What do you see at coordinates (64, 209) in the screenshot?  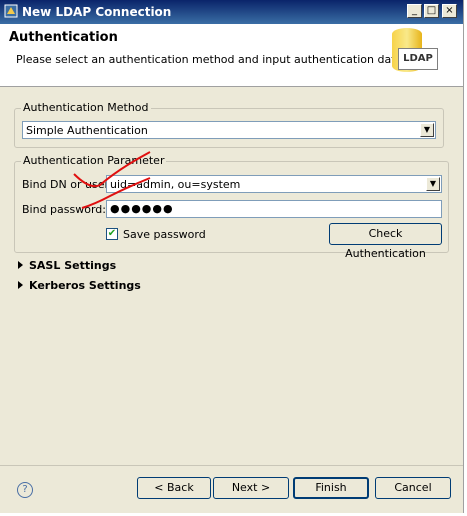 I see `bind-password-label: Bind password:` at bounding box center [64, 209].